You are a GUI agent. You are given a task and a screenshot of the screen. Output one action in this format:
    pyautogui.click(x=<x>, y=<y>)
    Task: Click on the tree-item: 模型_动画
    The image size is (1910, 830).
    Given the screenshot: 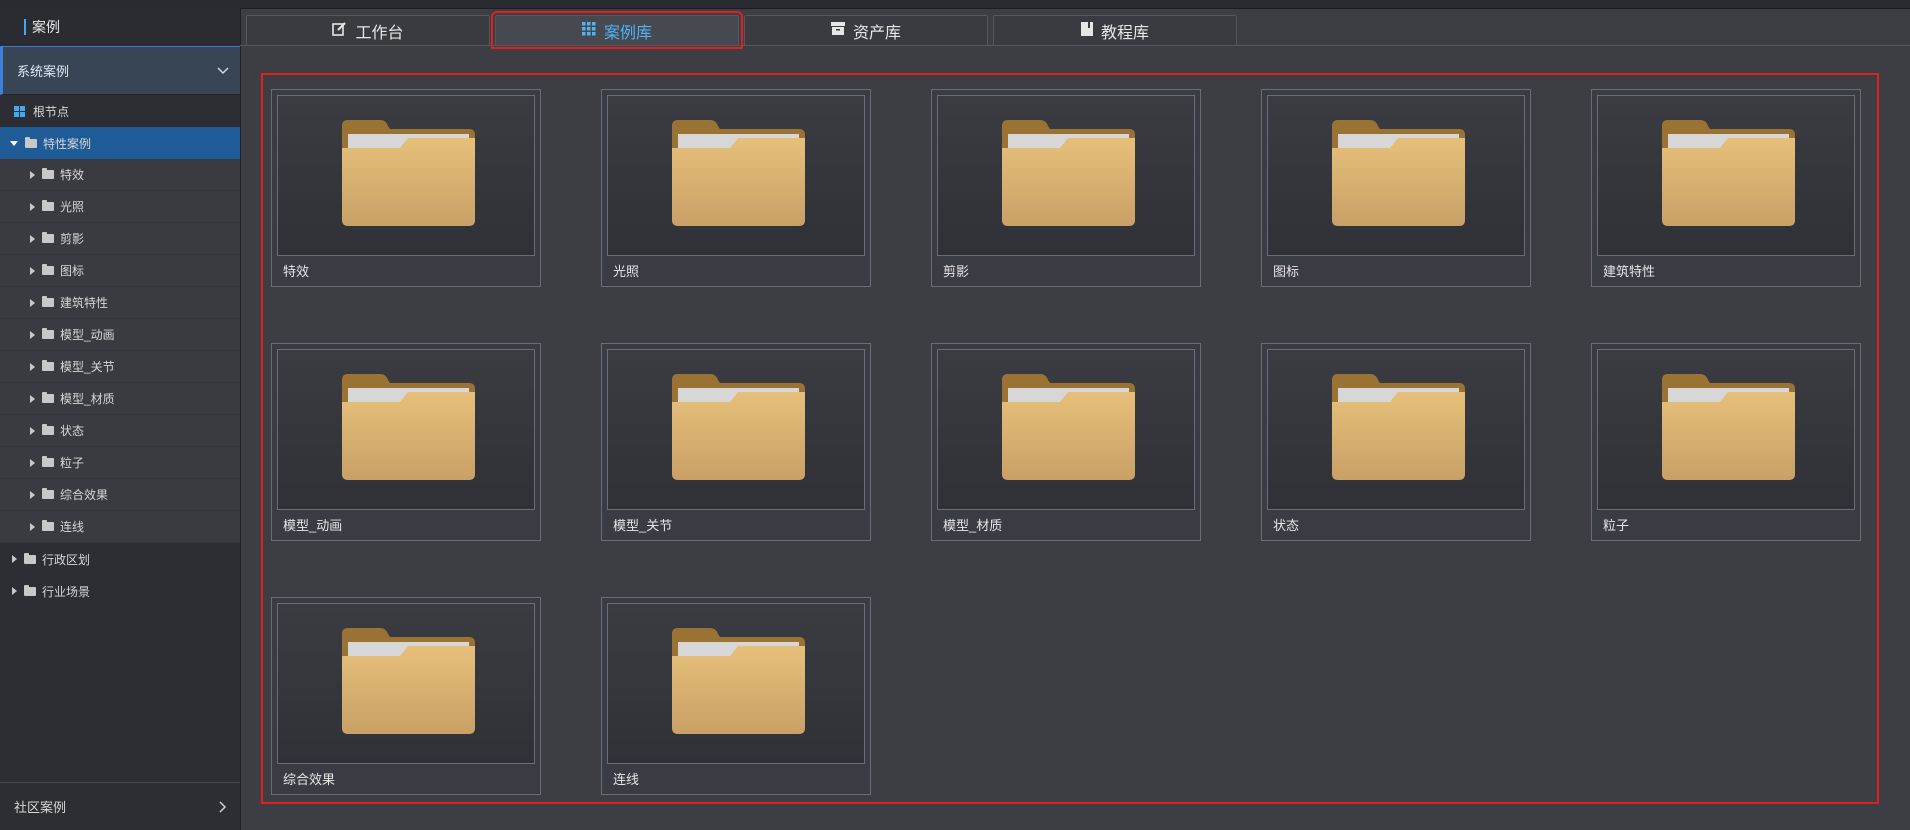 What is the action you would take?
    pyautogui.click(x=120, y=335)
    